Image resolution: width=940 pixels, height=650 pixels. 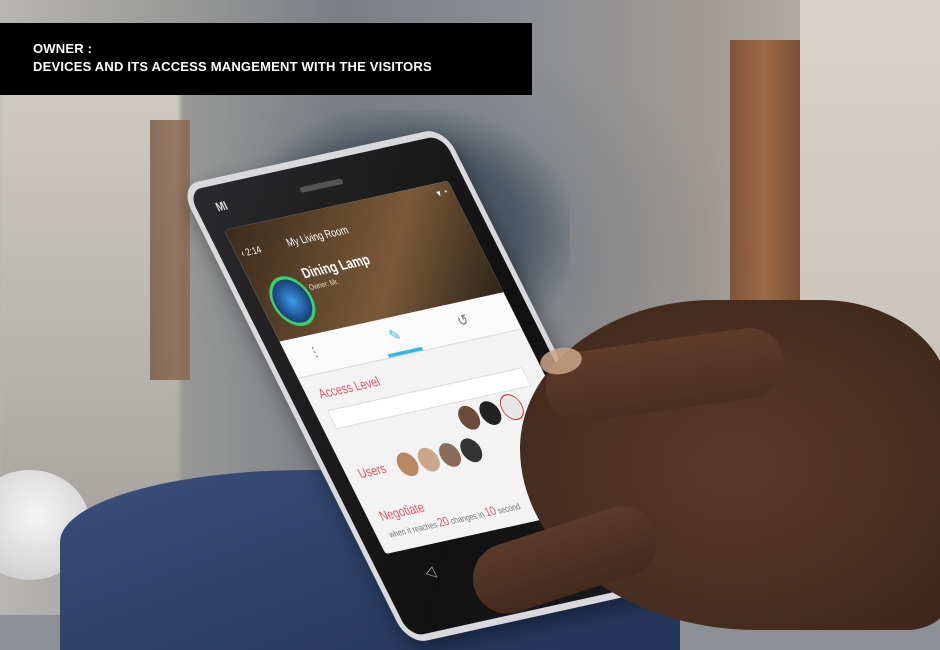 What do you see at coordinates (324, 285) in the screenshot?
I see `device-subtitle: Owner: Mr.` at bounding box center [324, 285].